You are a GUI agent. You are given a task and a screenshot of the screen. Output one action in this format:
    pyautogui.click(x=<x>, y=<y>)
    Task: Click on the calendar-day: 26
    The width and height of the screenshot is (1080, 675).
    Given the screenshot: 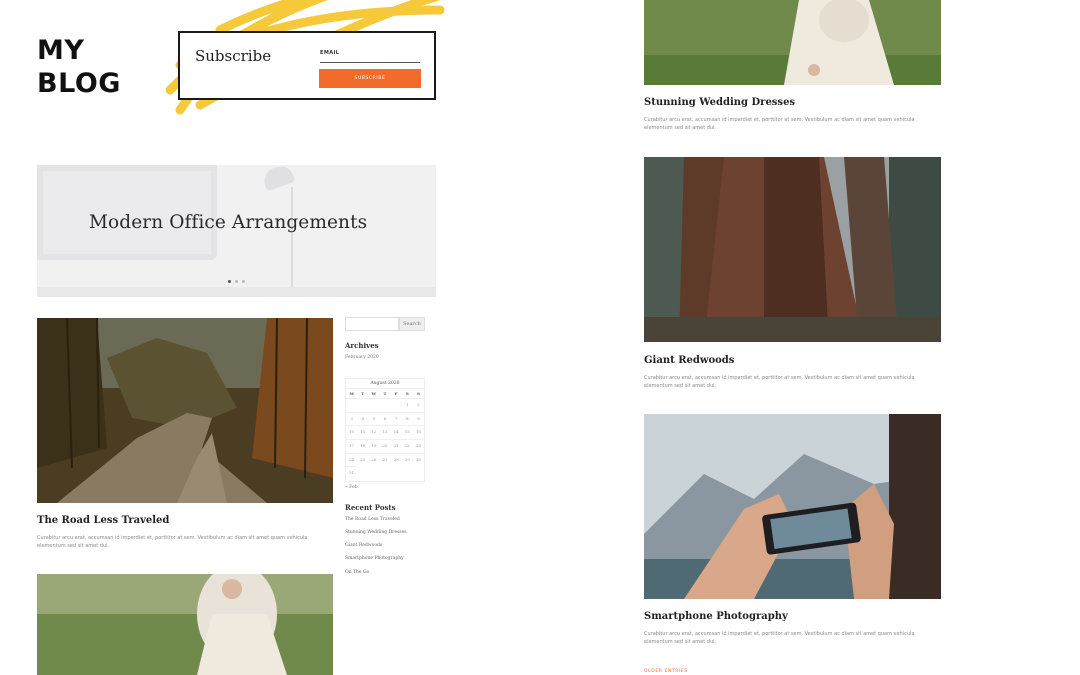 What is the action you would take?
    pyautogui.click(x=374, y=459)
    